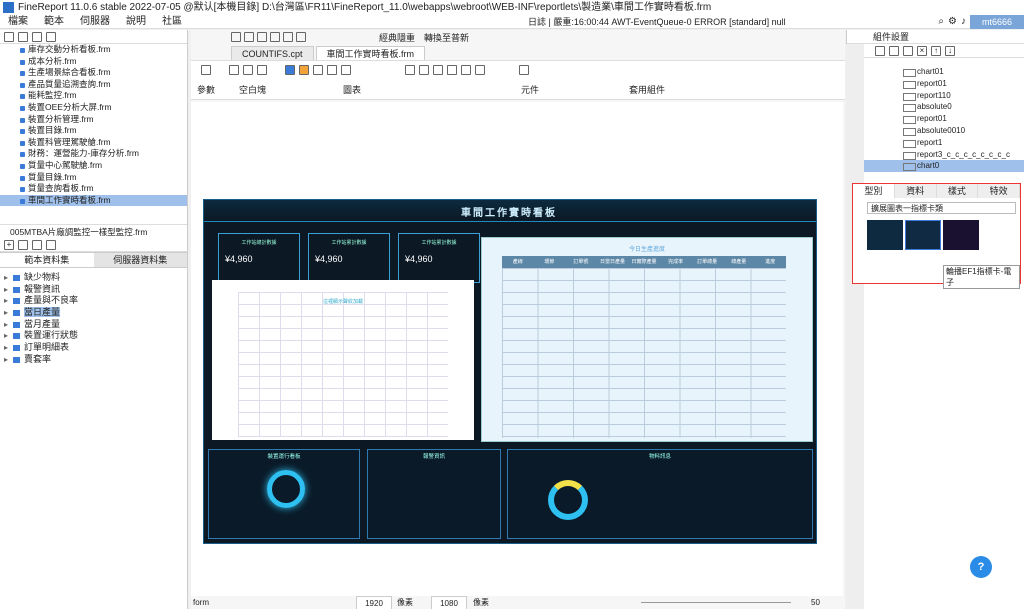 The width and height of the screenshot is (1024, 609). What do you see at coordinates (923, 235) in the screenshot?
I see `style-thumb-selected` at bounding box center [923, 235].